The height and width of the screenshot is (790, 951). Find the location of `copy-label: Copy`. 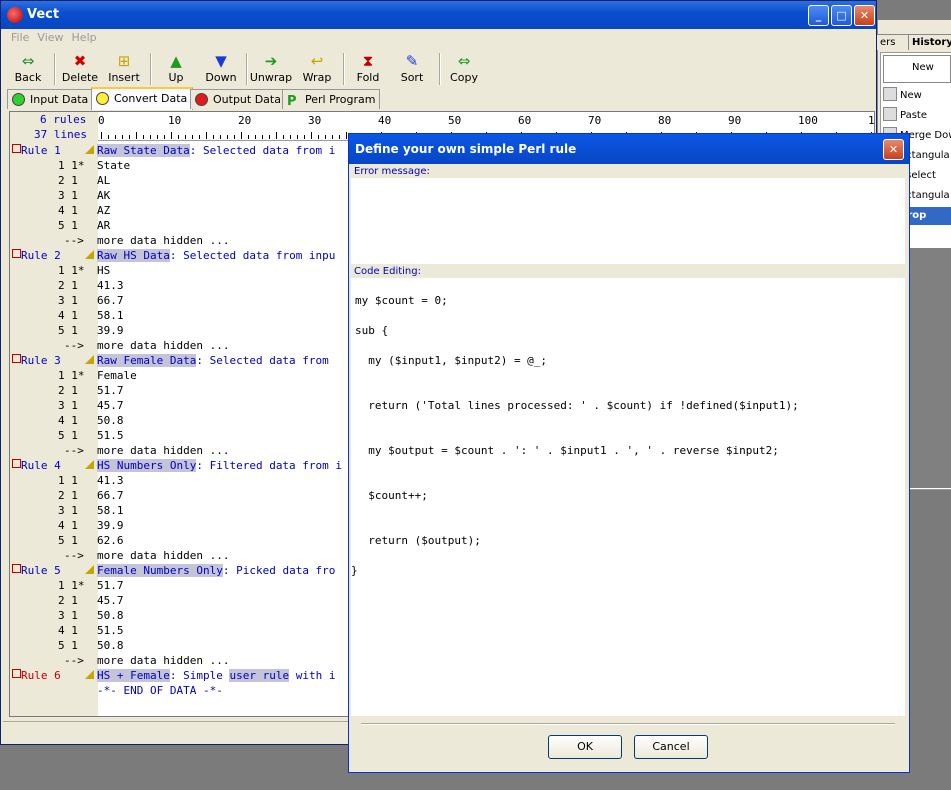

copy-label: Copy is located at coordinates (464, 77).